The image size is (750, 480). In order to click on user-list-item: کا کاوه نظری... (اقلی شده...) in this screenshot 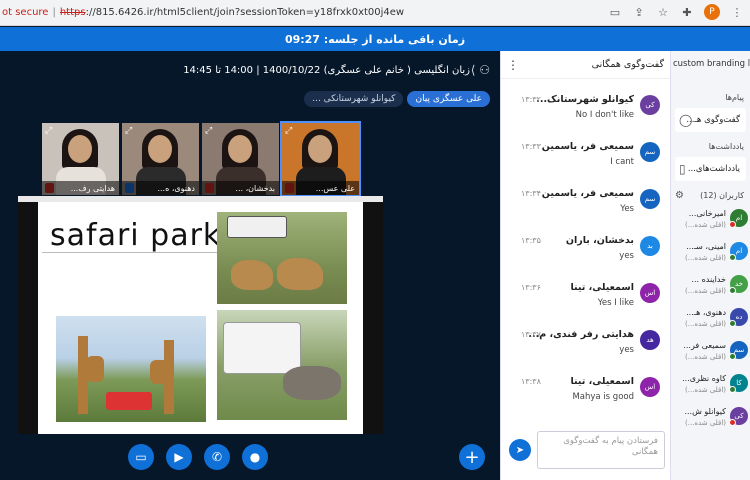, I will do `click(710, 387)`.